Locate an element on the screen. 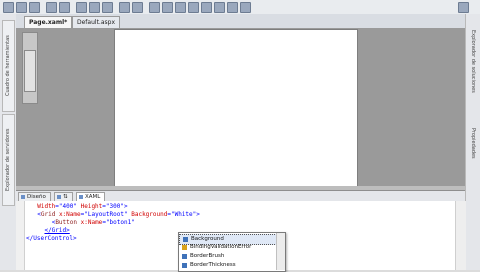 This screenshot has width=480, height=272. toolbar-button-8-icon is located at coordinates (107, 7).